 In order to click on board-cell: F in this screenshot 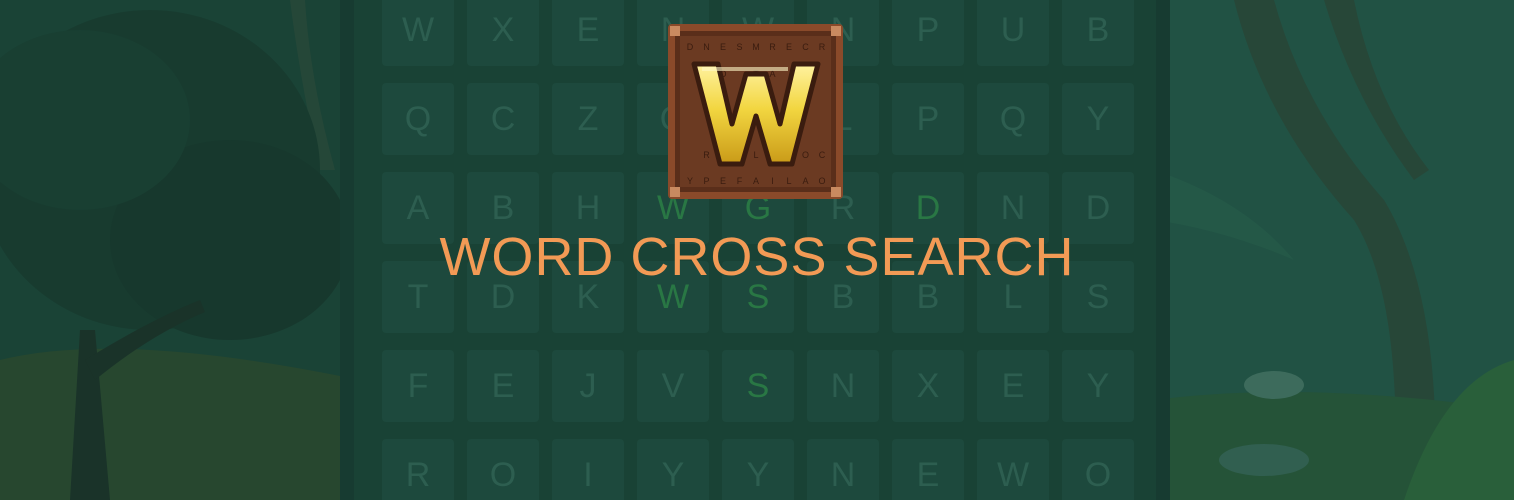, I will do `click(418, 386)`.